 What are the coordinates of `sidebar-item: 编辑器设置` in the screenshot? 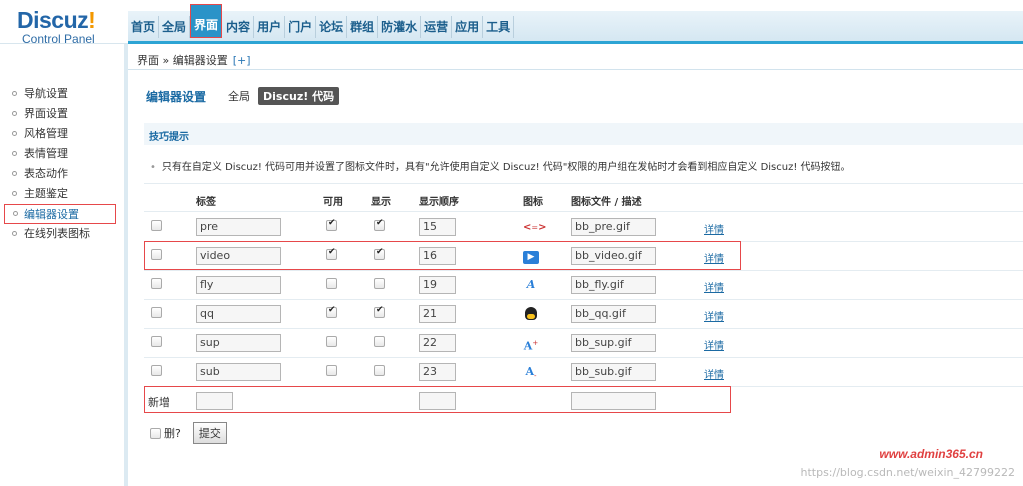 It's located at (60, 214).